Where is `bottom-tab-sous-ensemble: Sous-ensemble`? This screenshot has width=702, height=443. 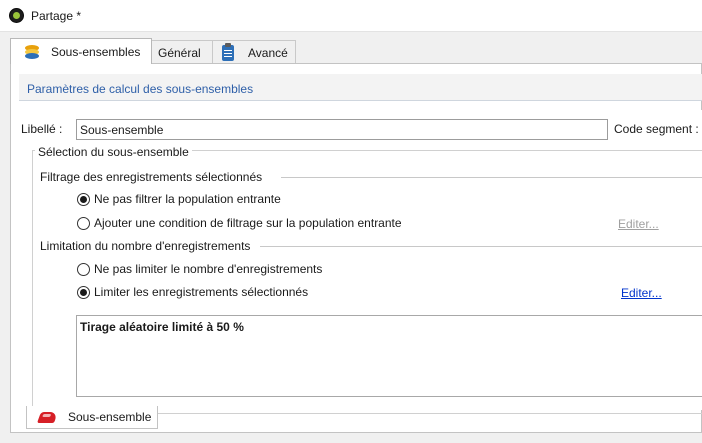
bottom-tab-sous-ensemble: Sous-ensemble is located at coordinates (92, 417).